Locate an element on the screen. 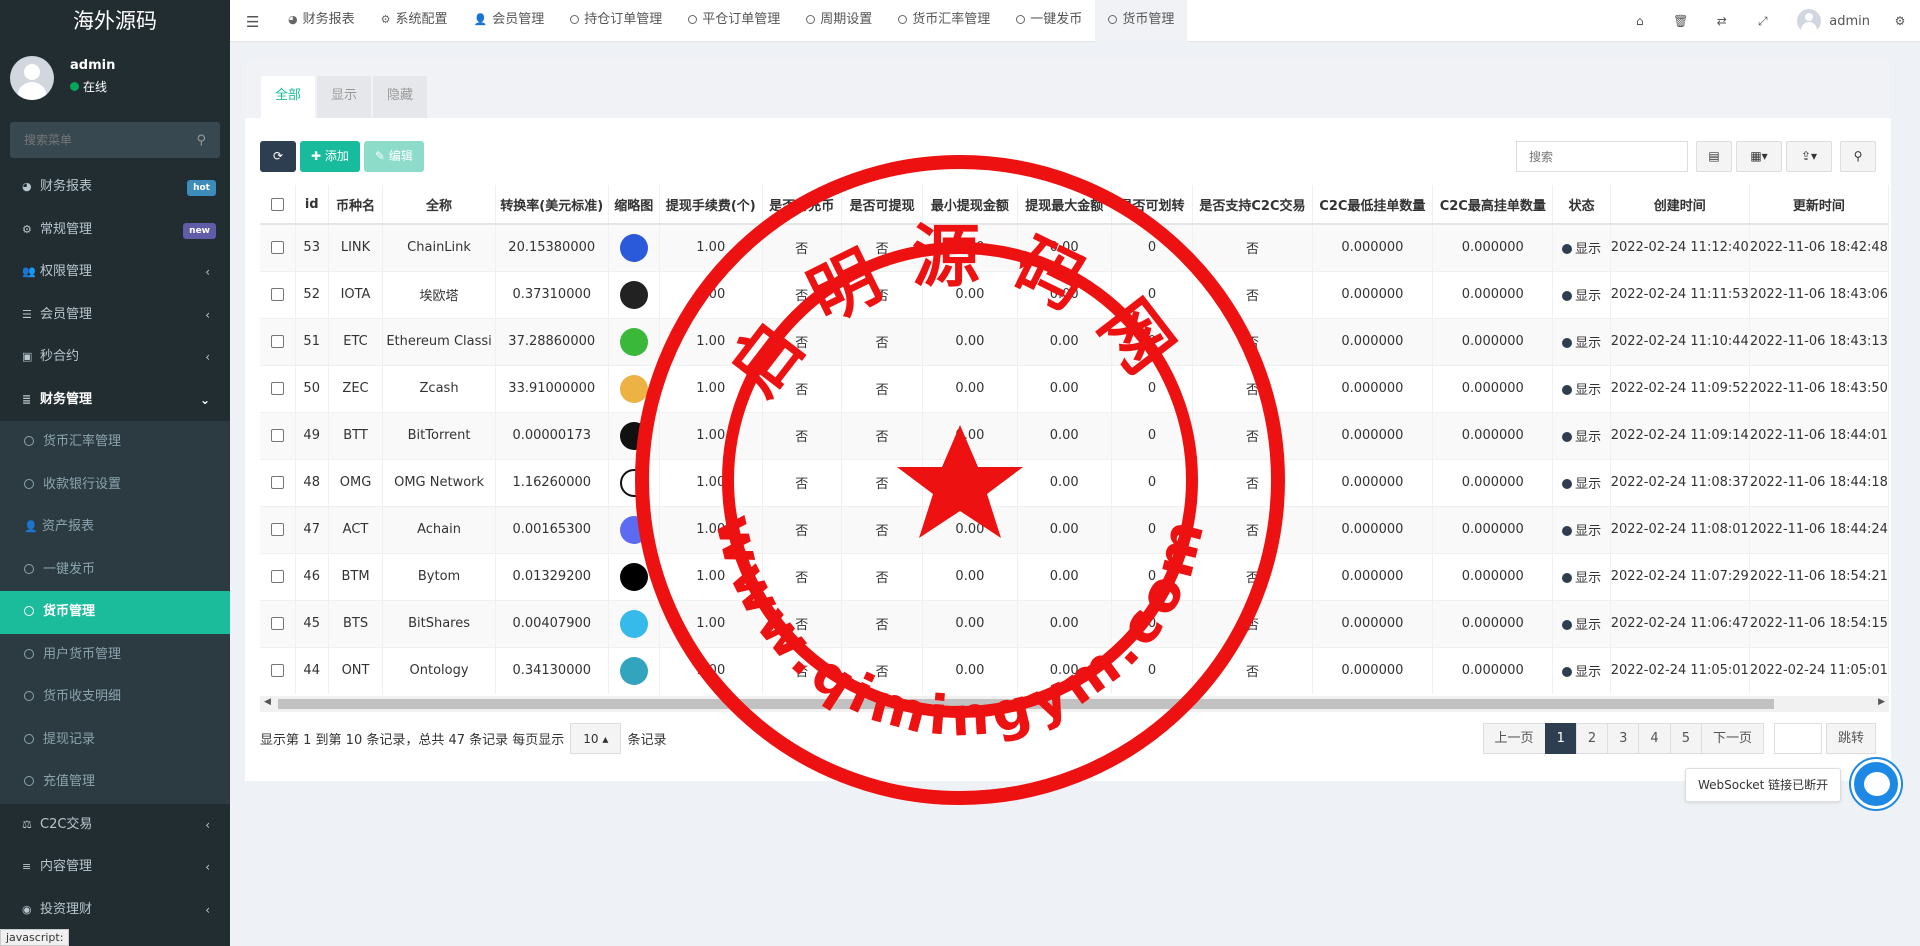 This screenshot has height=946, width=1920. home-icon: ⌂ is located at coordinates (1639, 21).